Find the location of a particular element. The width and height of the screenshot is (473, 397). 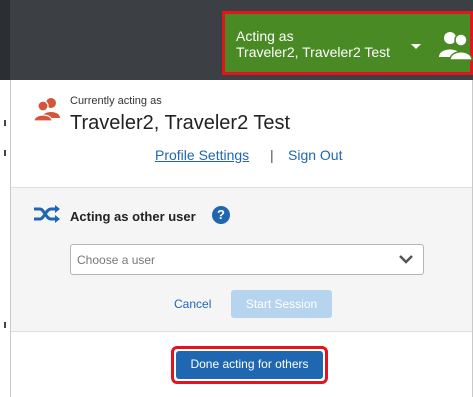

choose-user-select: Choose a user is located at coordinates (247, 259).